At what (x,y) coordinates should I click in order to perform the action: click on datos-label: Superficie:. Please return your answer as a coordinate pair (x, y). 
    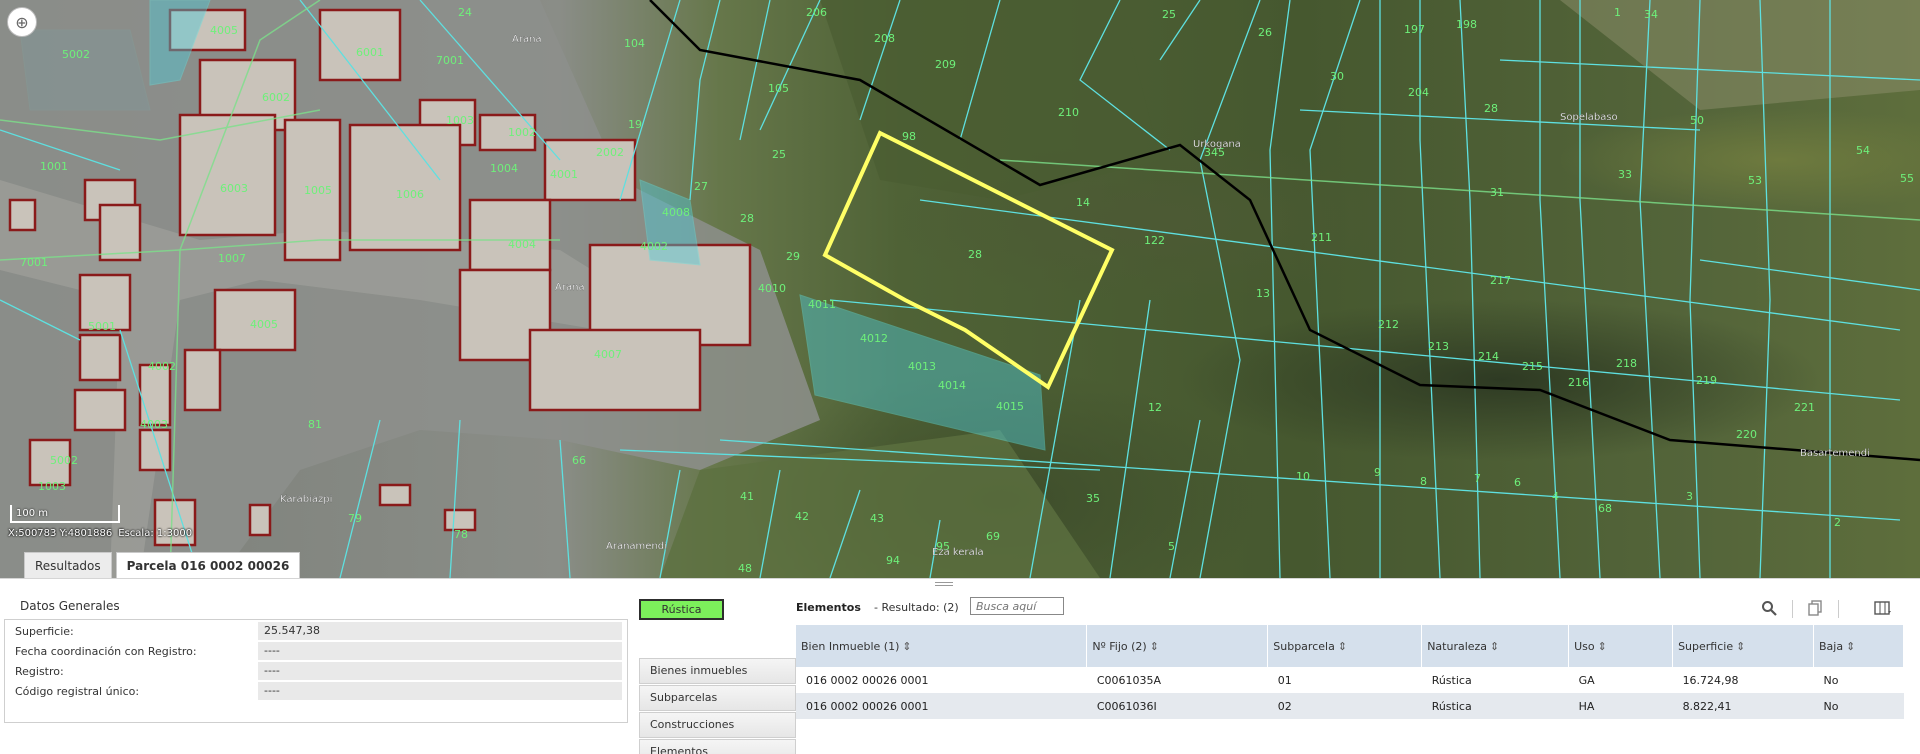
    Looking at the image, I should click on (44, 631).